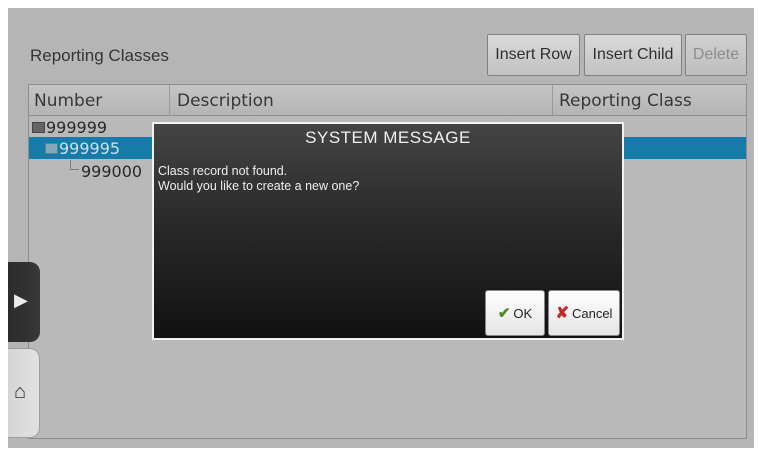 The width and height of the screenshot is (758, 449). I want to click on x-icon: ✘, so click(562, 313).